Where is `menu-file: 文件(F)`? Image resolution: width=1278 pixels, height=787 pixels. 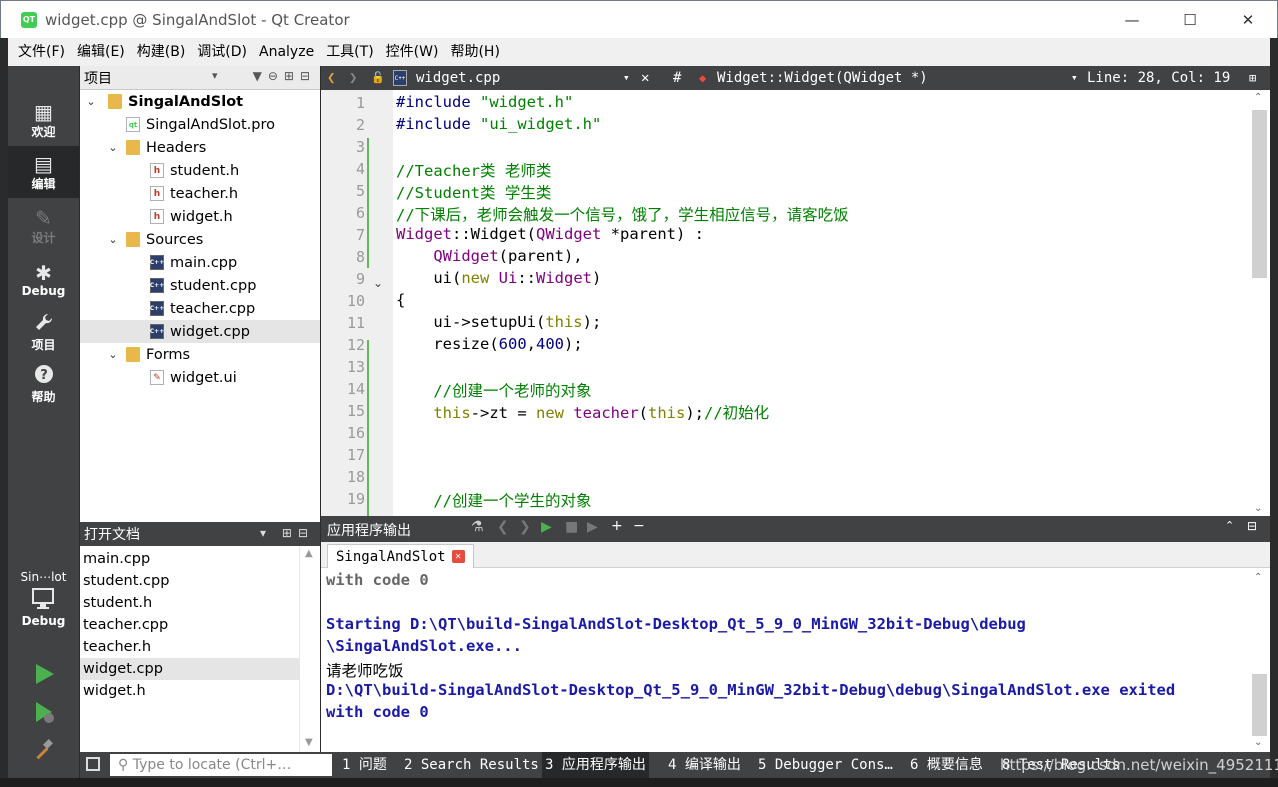 menu-file: 文件(F) is located at coordinates (41, 52).